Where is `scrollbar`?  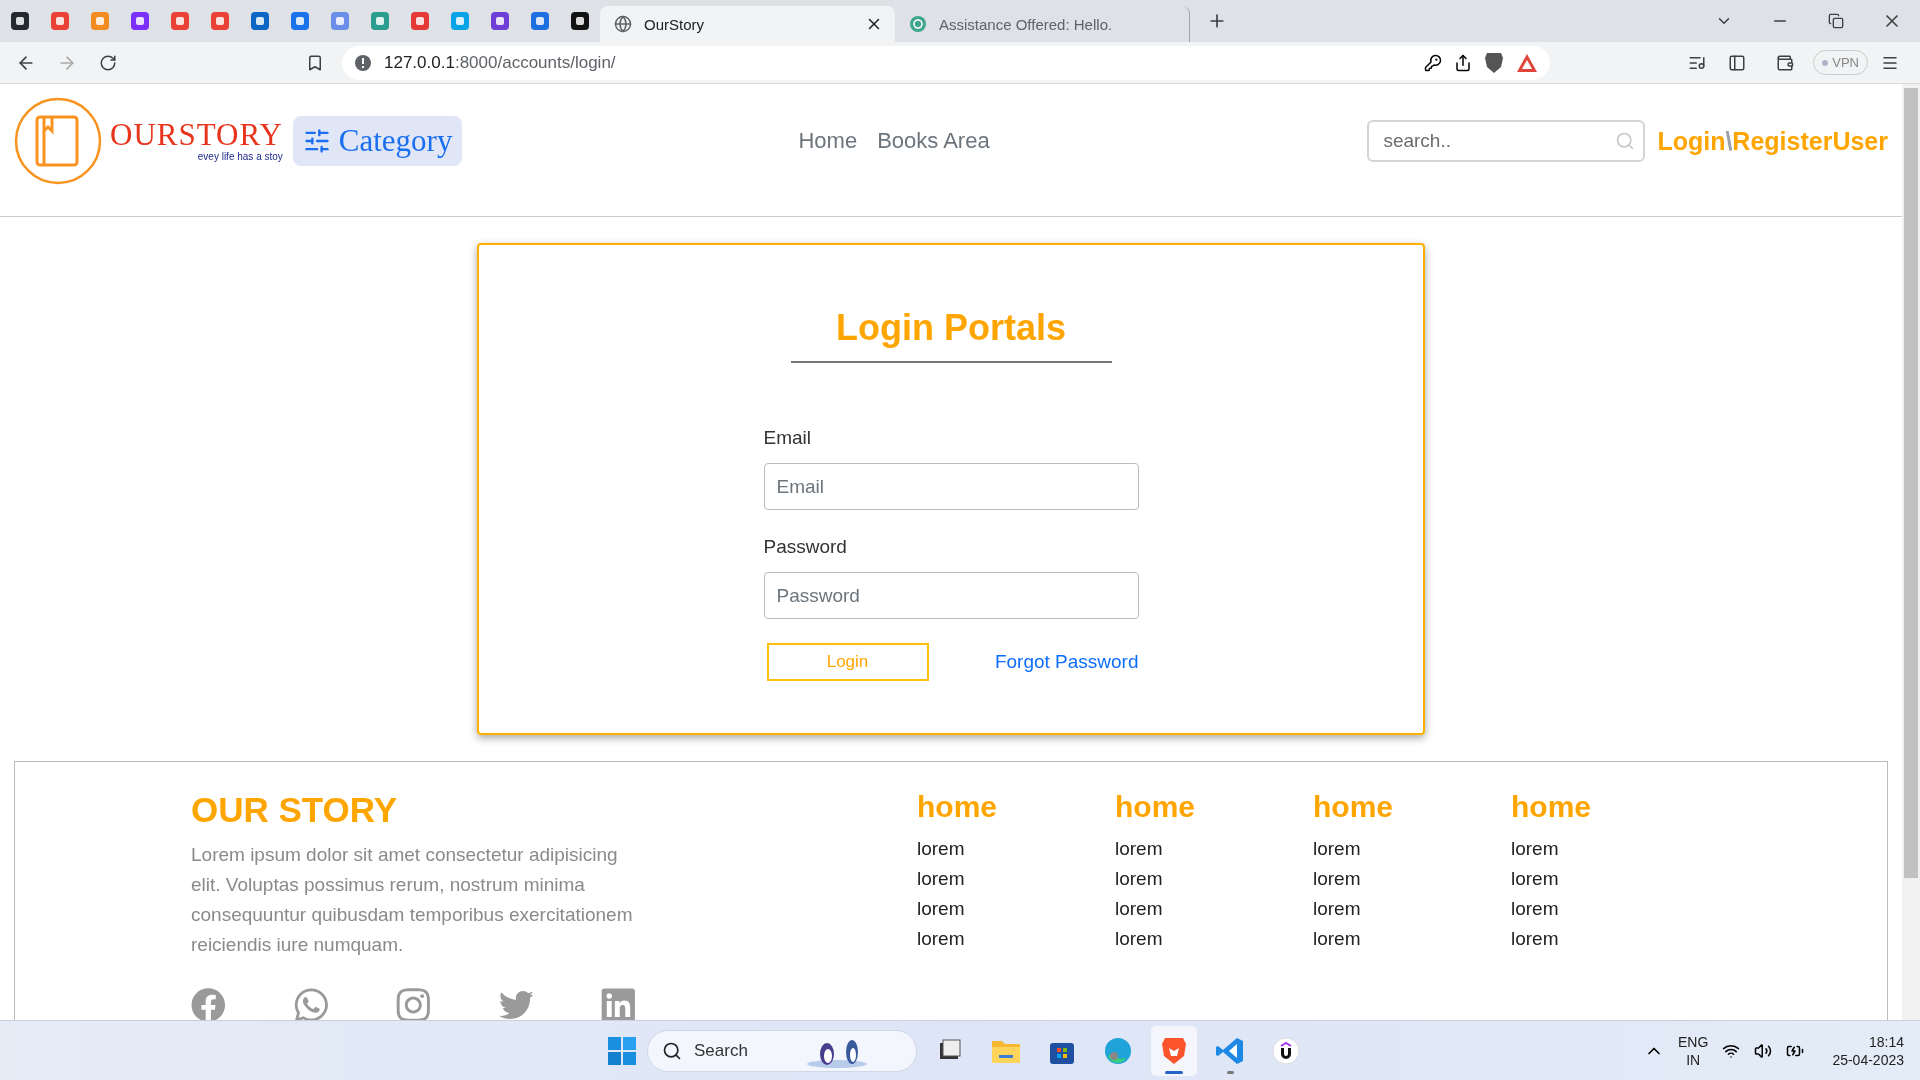
scrollbar is located at coordinates (1911, 552).